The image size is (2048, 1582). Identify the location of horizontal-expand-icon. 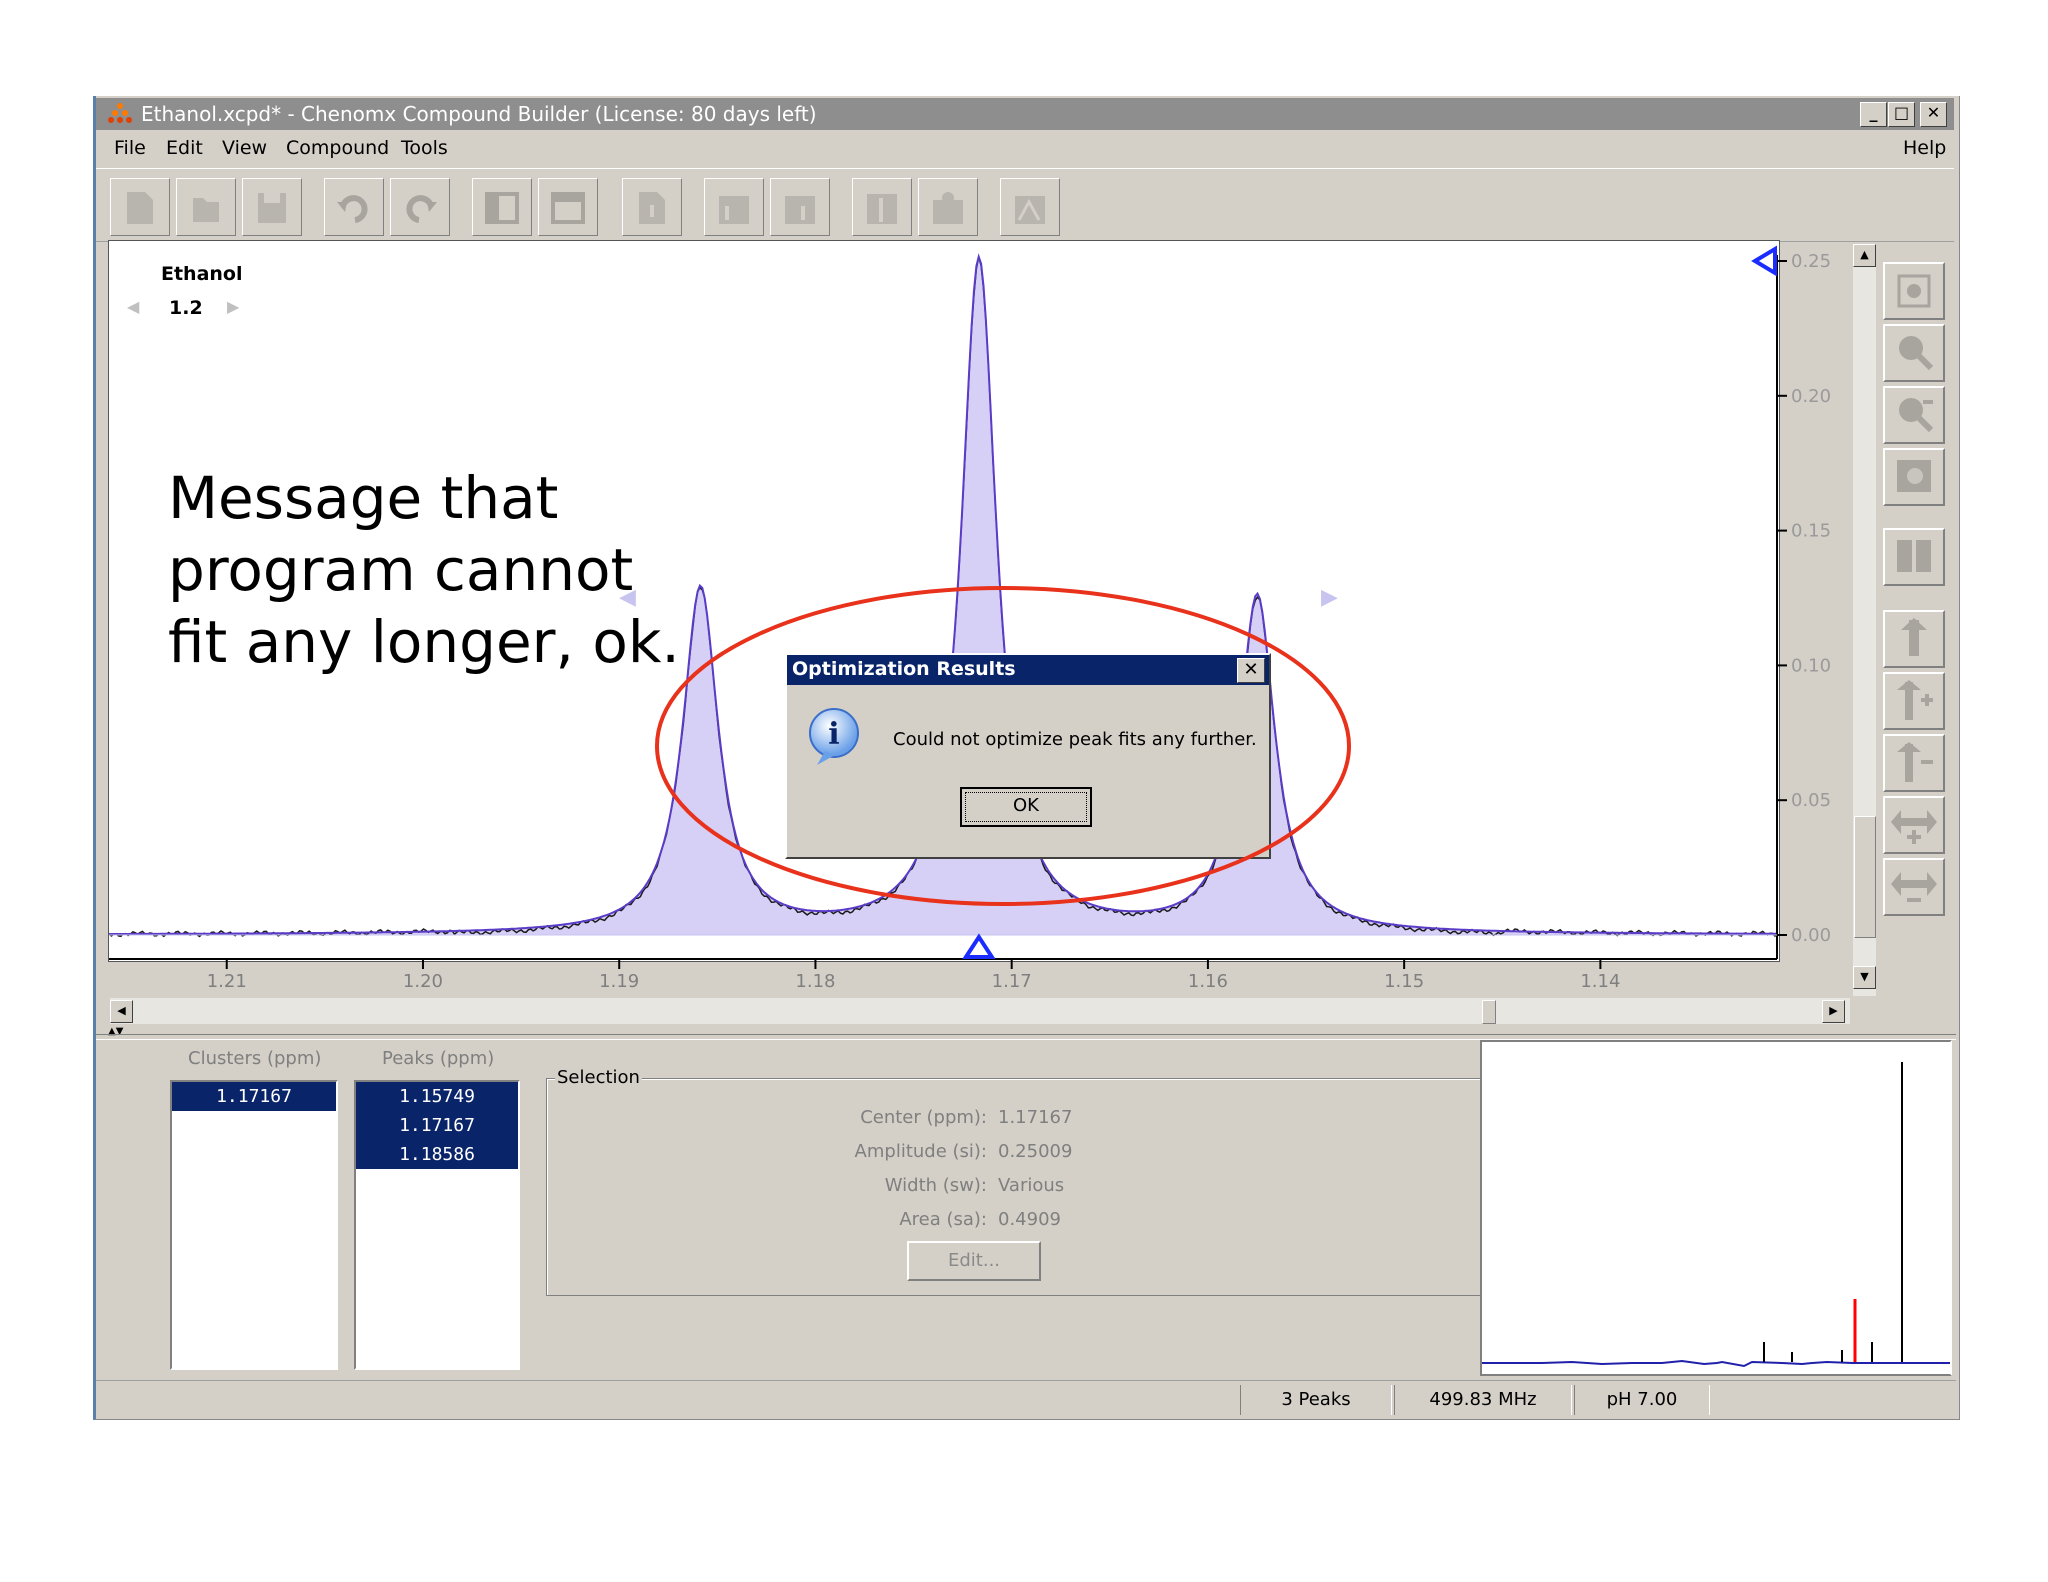
(1914, 827).